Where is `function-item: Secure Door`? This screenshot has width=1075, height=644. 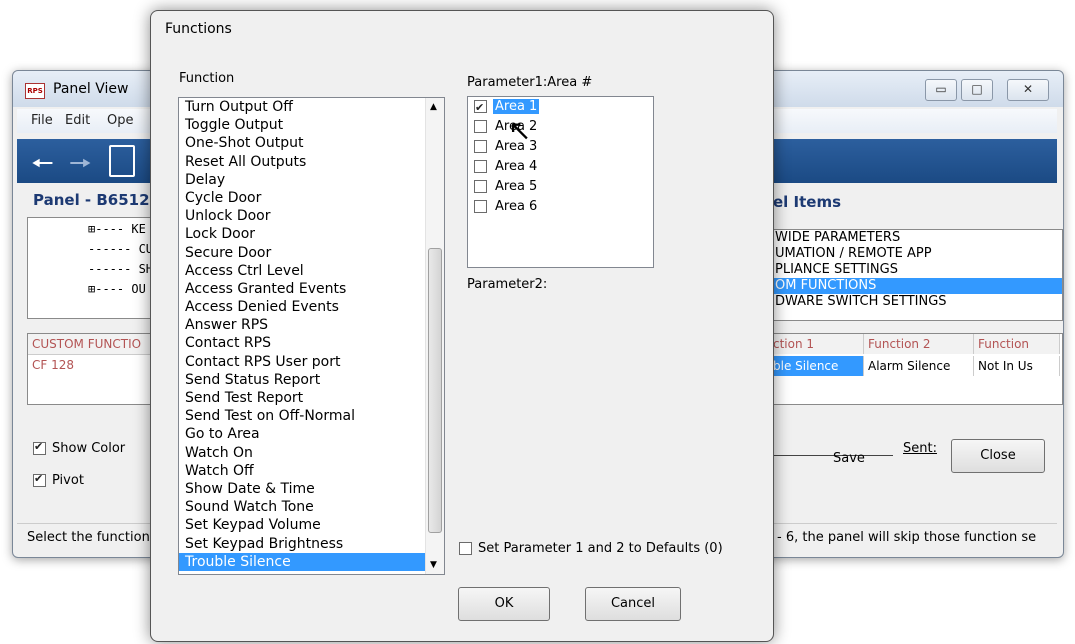
function-item: Secure Door is located at coordinates (311, 253).